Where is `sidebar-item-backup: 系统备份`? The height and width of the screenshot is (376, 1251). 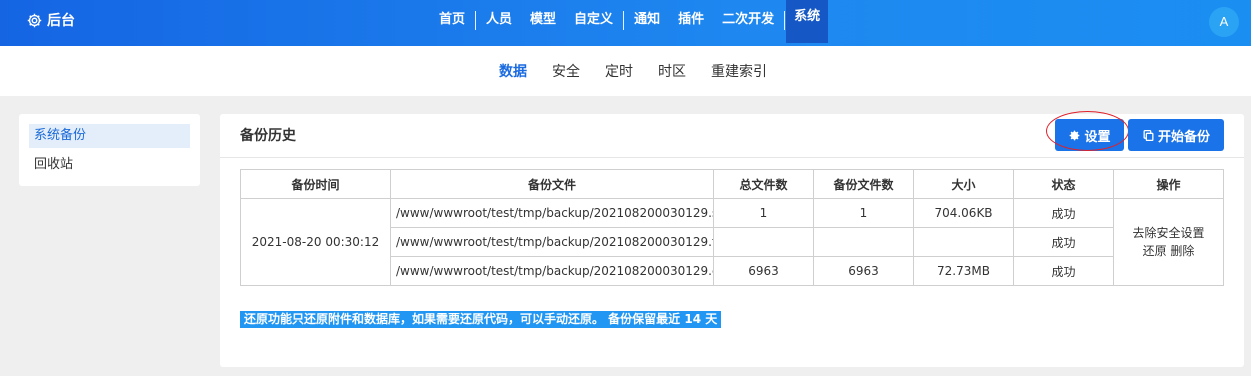
sidebar-item-backup: 系统备份 is located at coordinates (109, 136).